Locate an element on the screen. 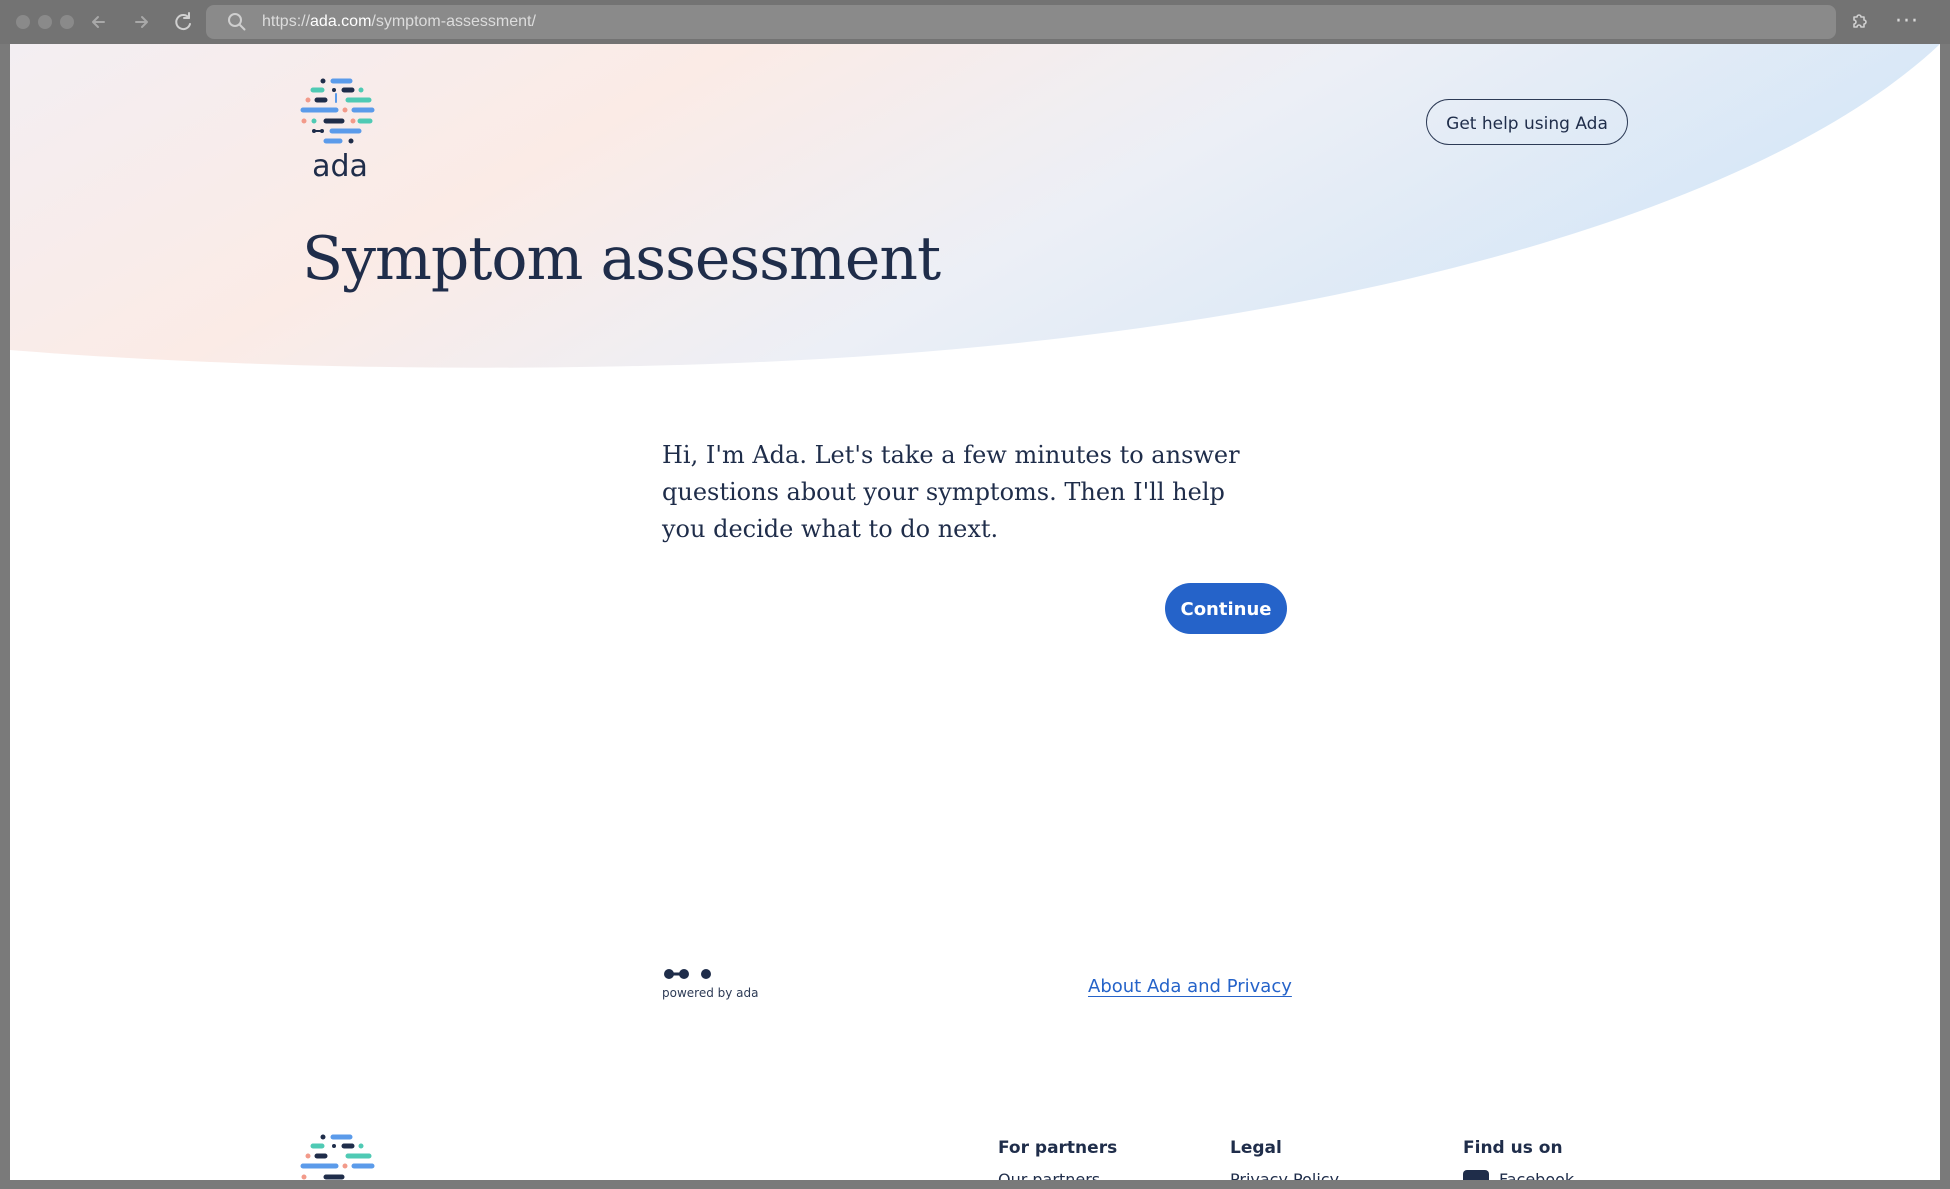 The image size is (1950, 1189). continue-button: Continue is located at coordinates (1226, 608).